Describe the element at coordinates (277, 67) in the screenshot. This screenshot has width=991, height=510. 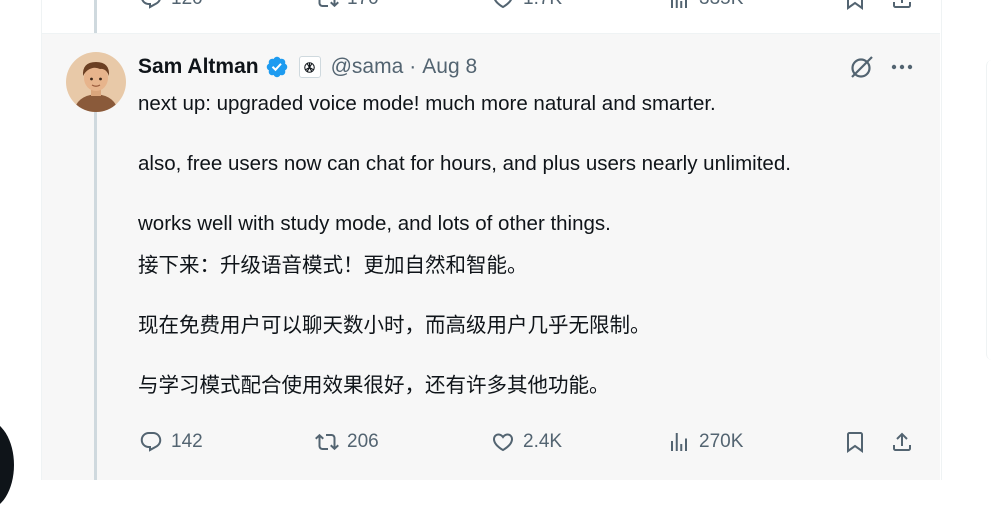
I see `verified-badge-icon` at that location.